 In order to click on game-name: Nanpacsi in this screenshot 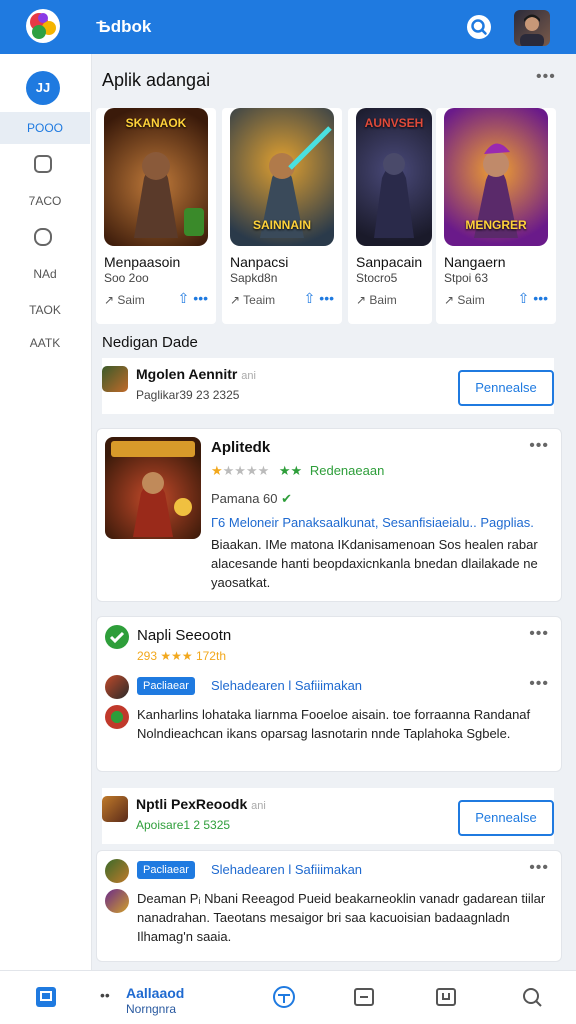, I will do `click(259, 262)`.